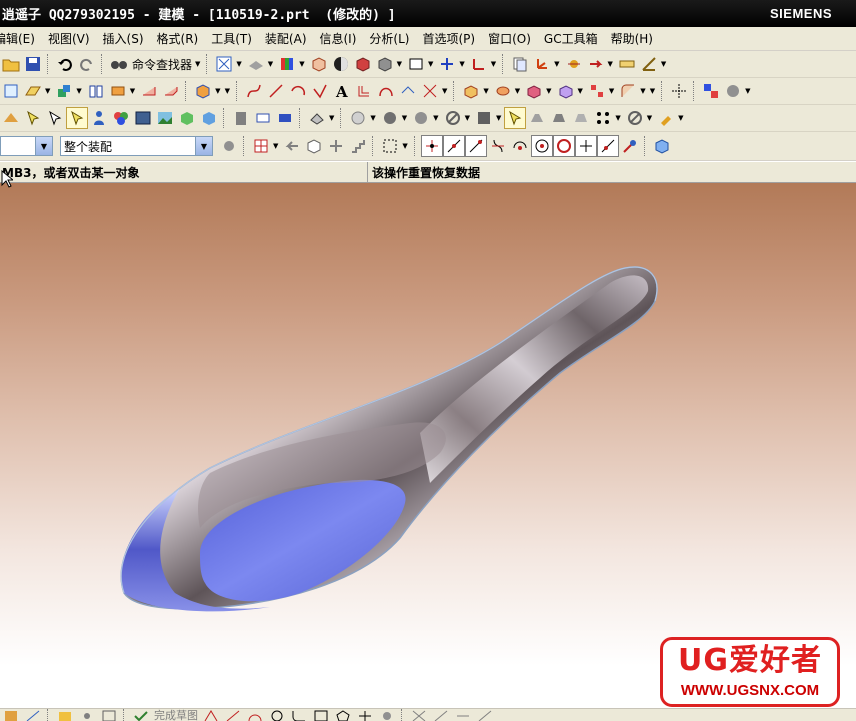 The height and width of the screenshot is (721, 856). What do you see at coordinates (176, 715) in the screenshot?
I see `finish-sketch-label: 完成草图` at bounding box center [176, 715].